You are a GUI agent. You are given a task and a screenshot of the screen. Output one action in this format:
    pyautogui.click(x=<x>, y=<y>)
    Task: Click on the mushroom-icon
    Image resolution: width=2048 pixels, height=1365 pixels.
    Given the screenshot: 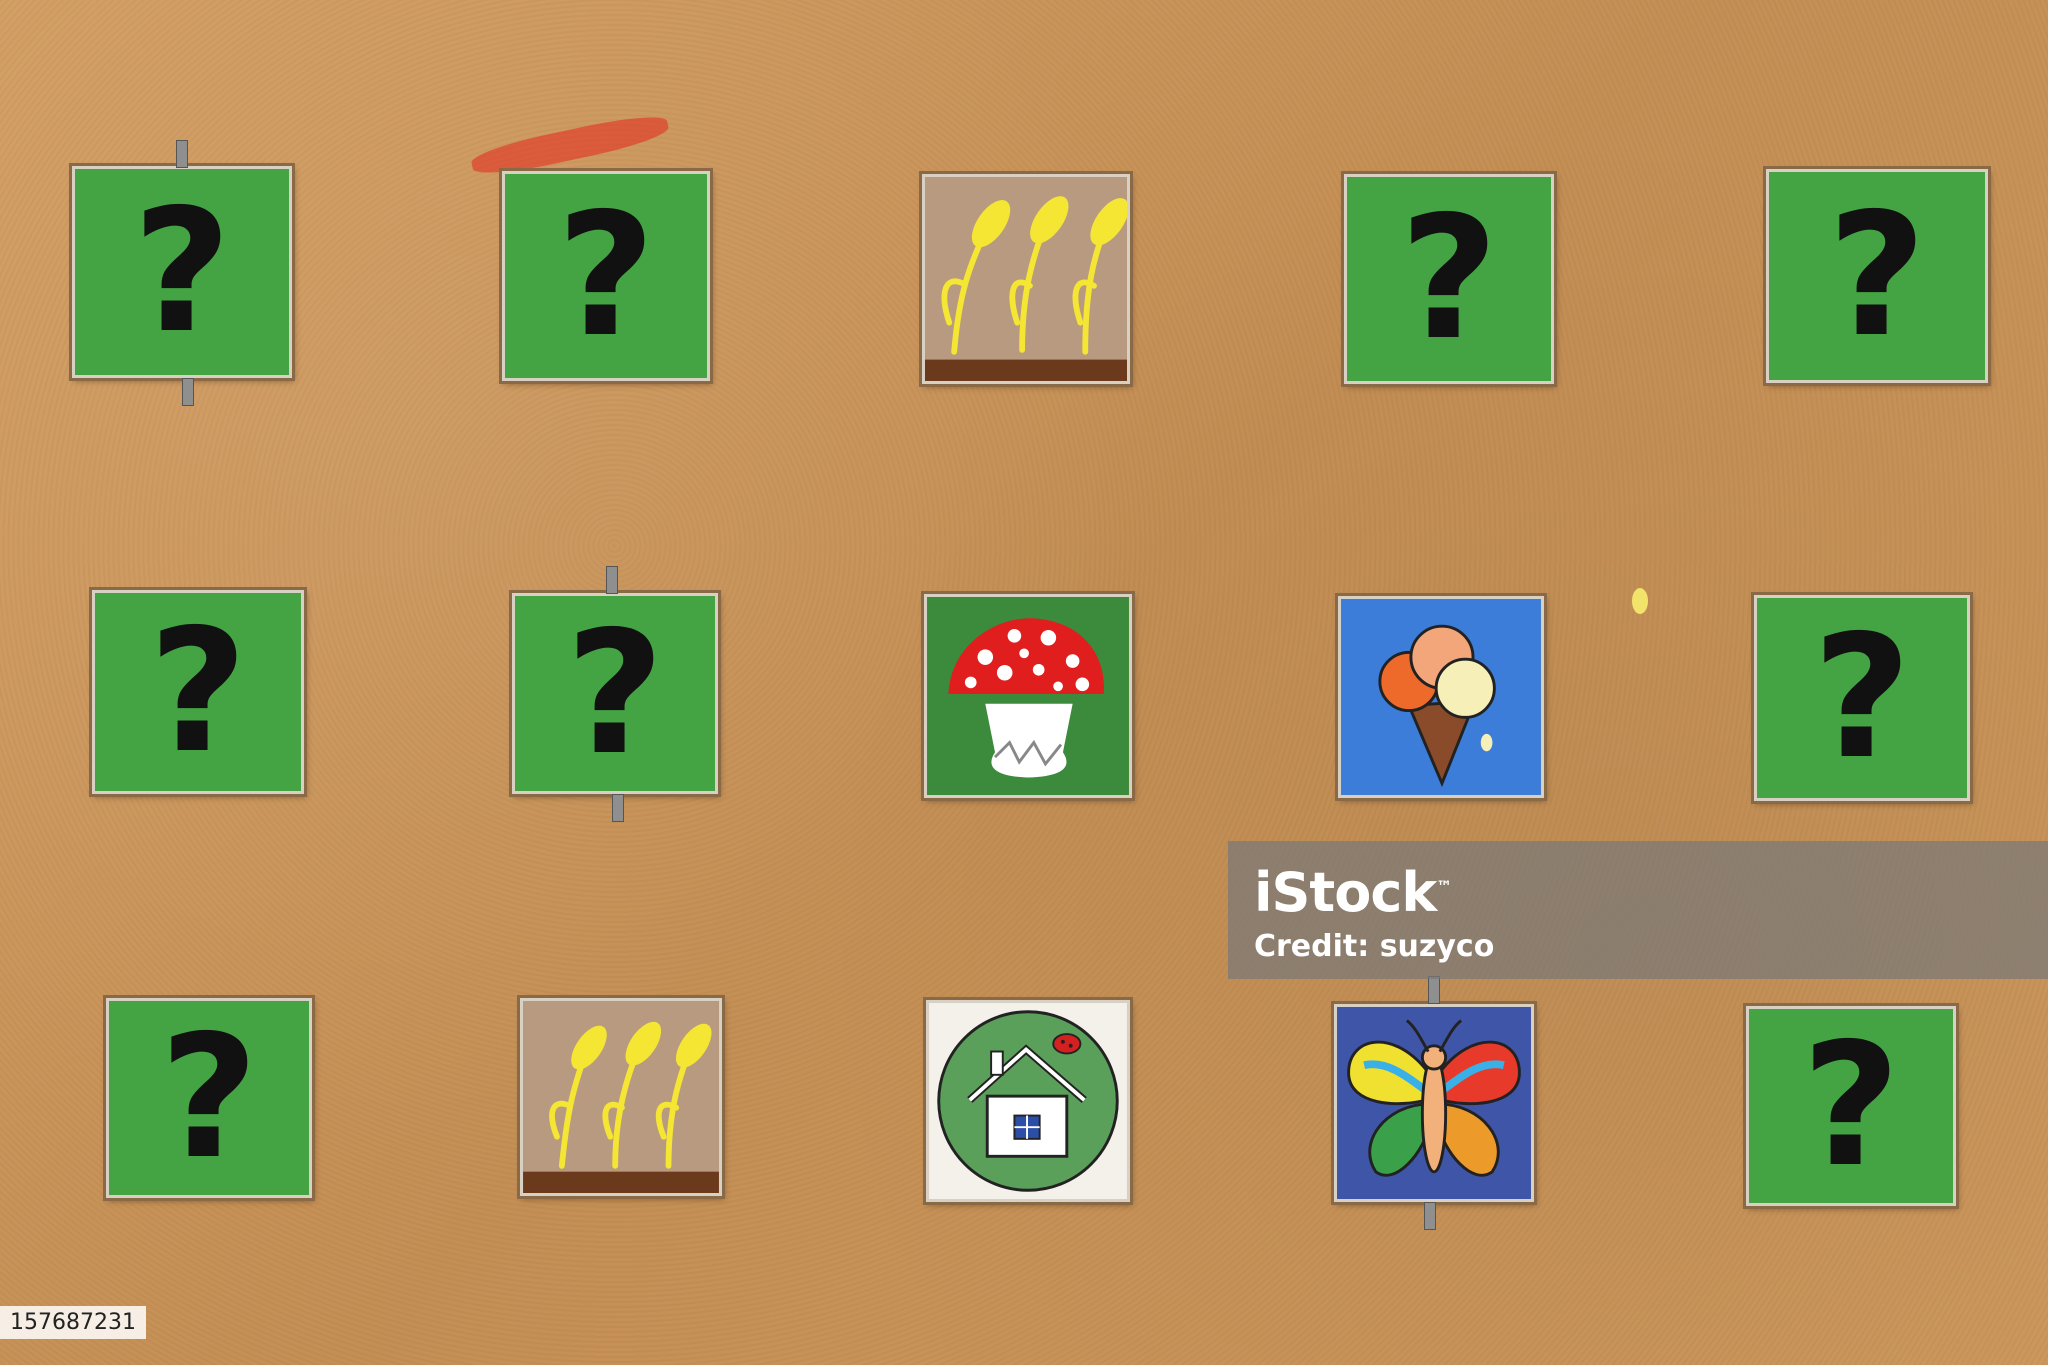 What is the action you would take?
    pyautogui.click(x=1028, y=696)
    